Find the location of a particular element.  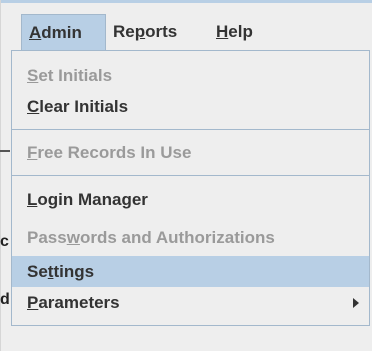

parameters-label: arameters is located at coordinates (79, 302).